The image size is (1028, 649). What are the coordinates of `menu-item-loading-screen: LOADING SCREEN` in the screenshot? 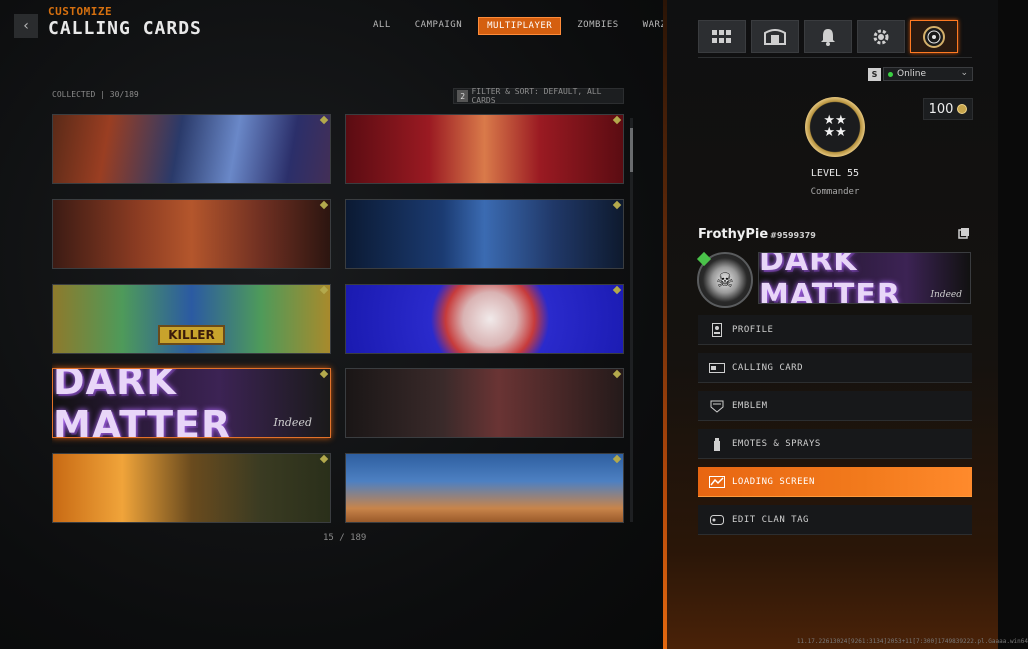 It's located at (835, 482).